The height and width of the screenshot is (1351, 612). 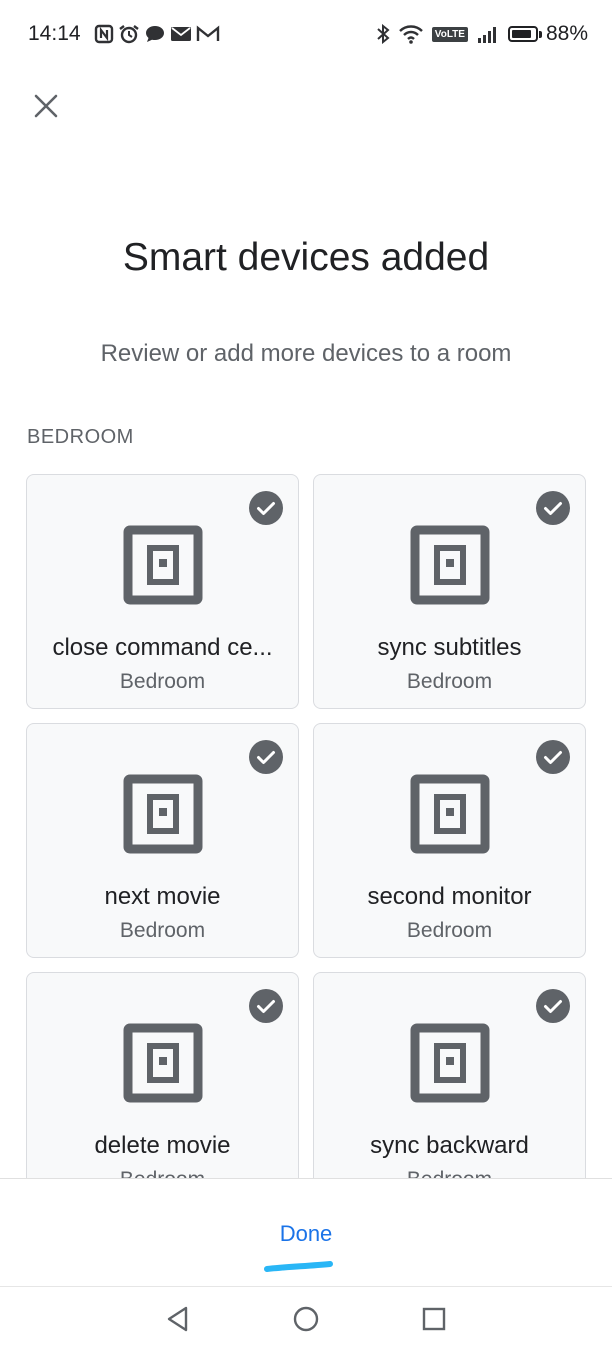 I want to click on annotation-underline, so click(x=298, y=1266).